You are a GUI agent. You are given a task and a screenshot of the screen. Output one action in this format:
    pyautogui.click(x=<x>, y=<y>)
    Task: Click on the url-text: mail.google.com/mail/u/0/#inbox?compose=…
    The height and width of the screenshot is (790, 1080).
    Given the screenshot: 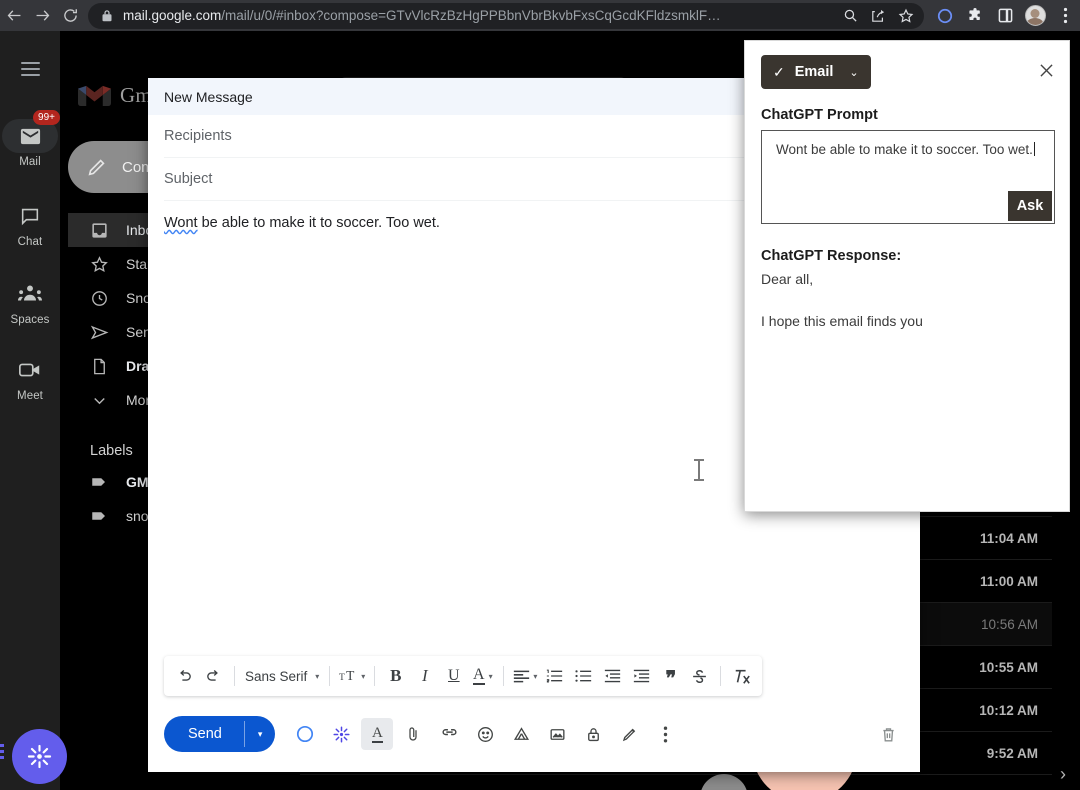 What is the action you would take?
    pyautogui.click(x=479, y=15)
    